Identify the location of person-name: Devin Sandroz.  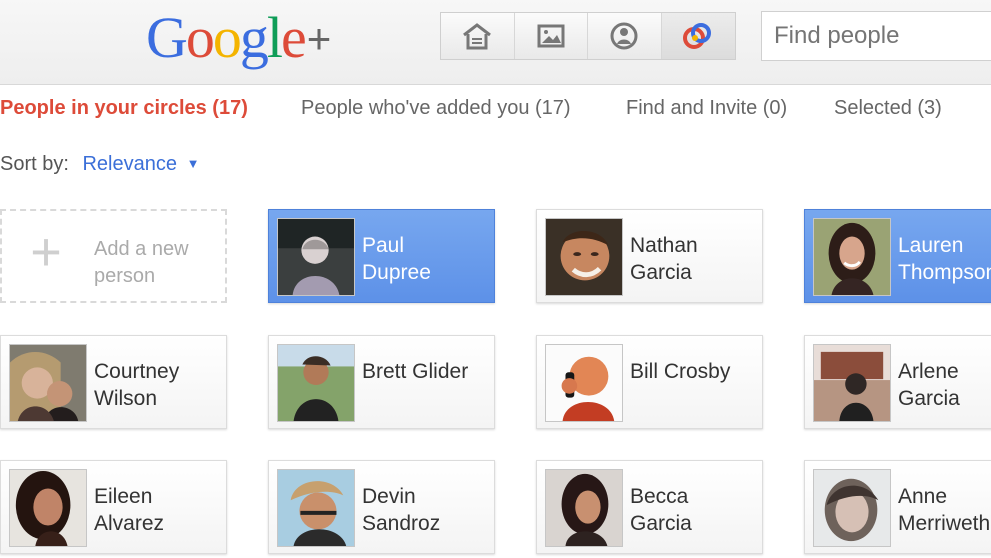
(401, 510).